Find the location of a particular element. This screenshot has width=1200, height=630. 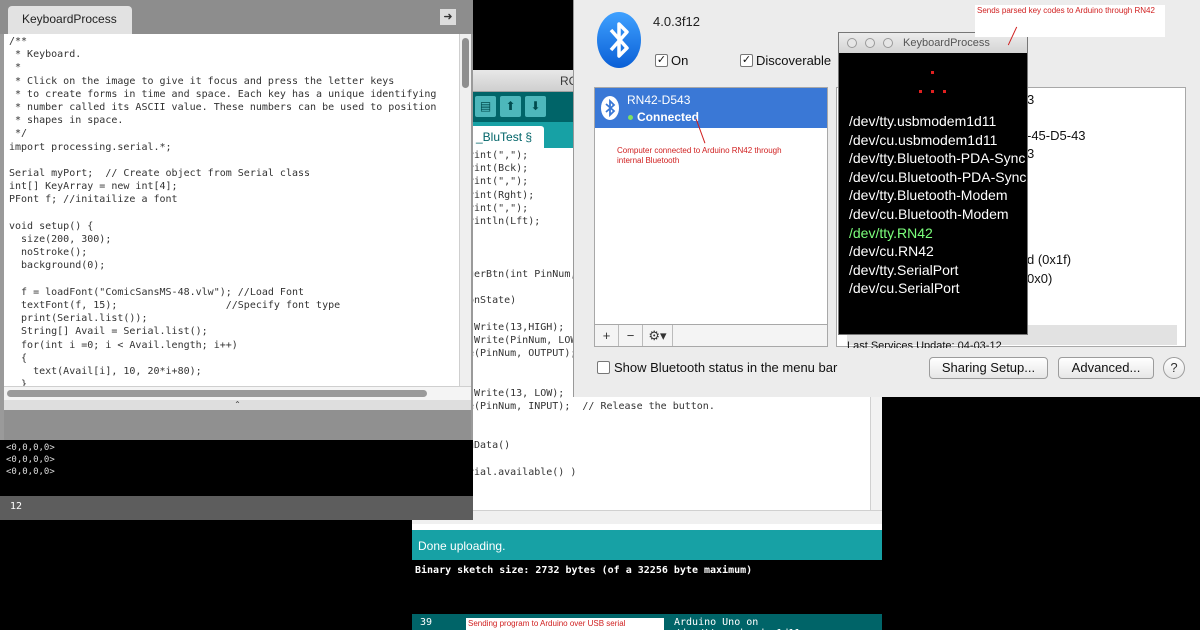

code-line: text(Avail[i], 10, 20*i+80); is located at coordinates (105, 371).